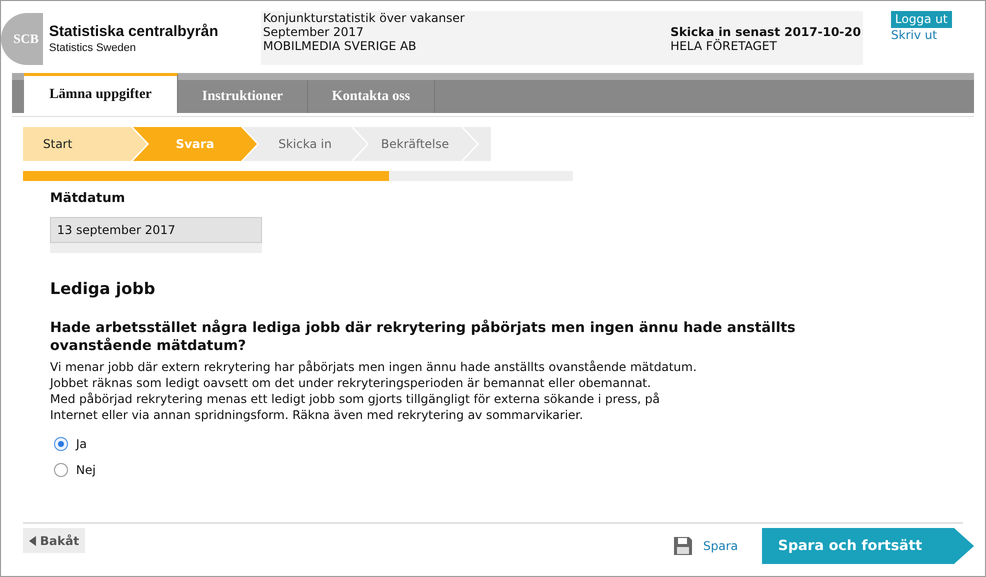 This screenshot has width=986, height=577. Describe the element at coordinates (724, 46) in the screenshot. I see `scope: HELA FÖRETAGET` at that location.